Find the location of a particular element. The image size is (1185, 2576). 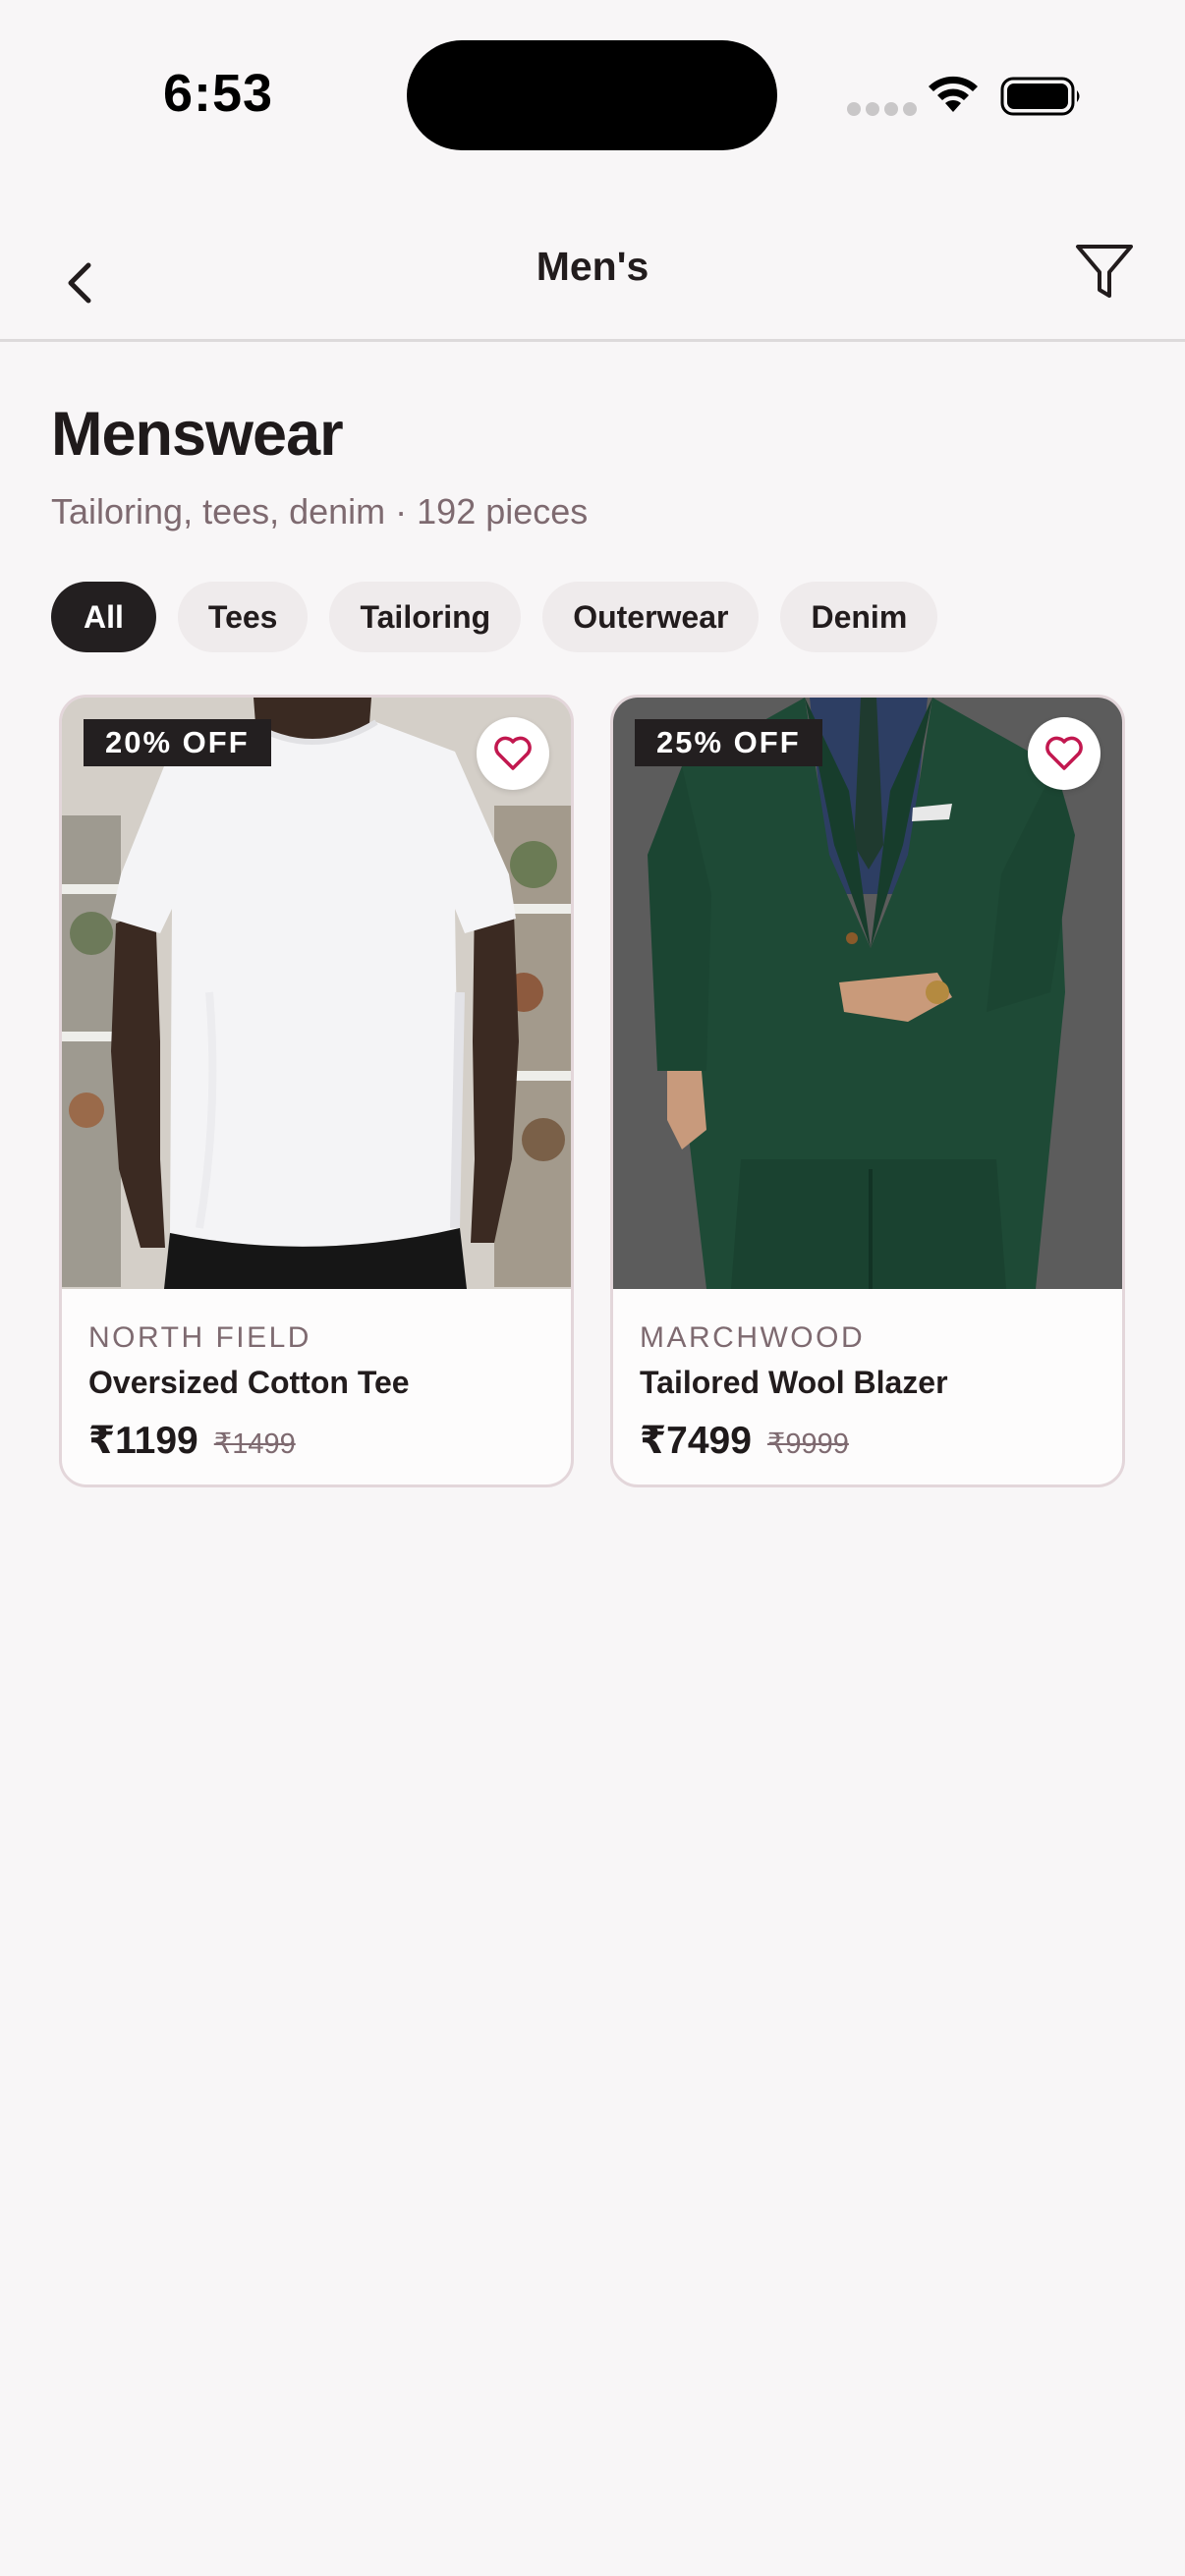

discount-badge: 20% OFF is located at coordinates (178, 742).